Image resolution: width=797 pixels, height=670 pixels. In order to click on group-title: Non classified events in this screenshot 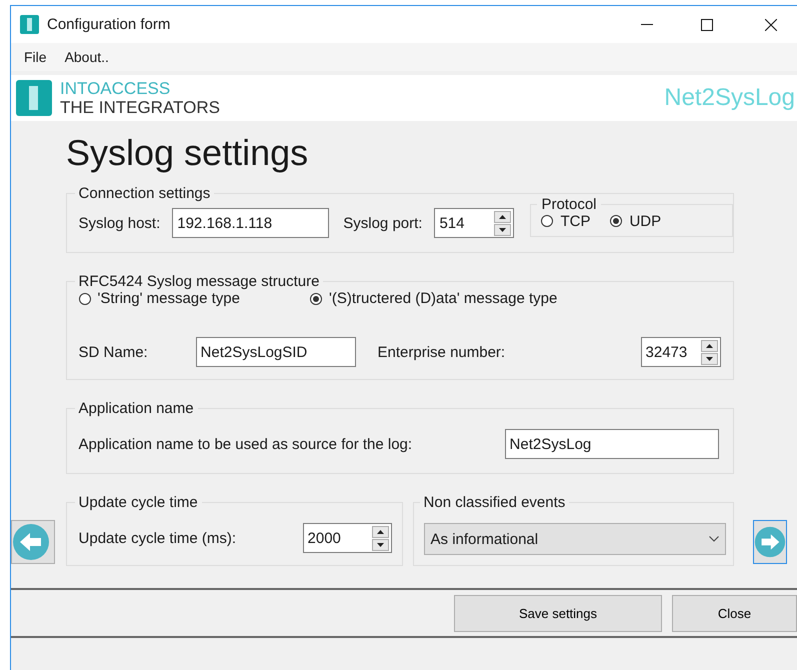, I will do `click(494, 502)`.